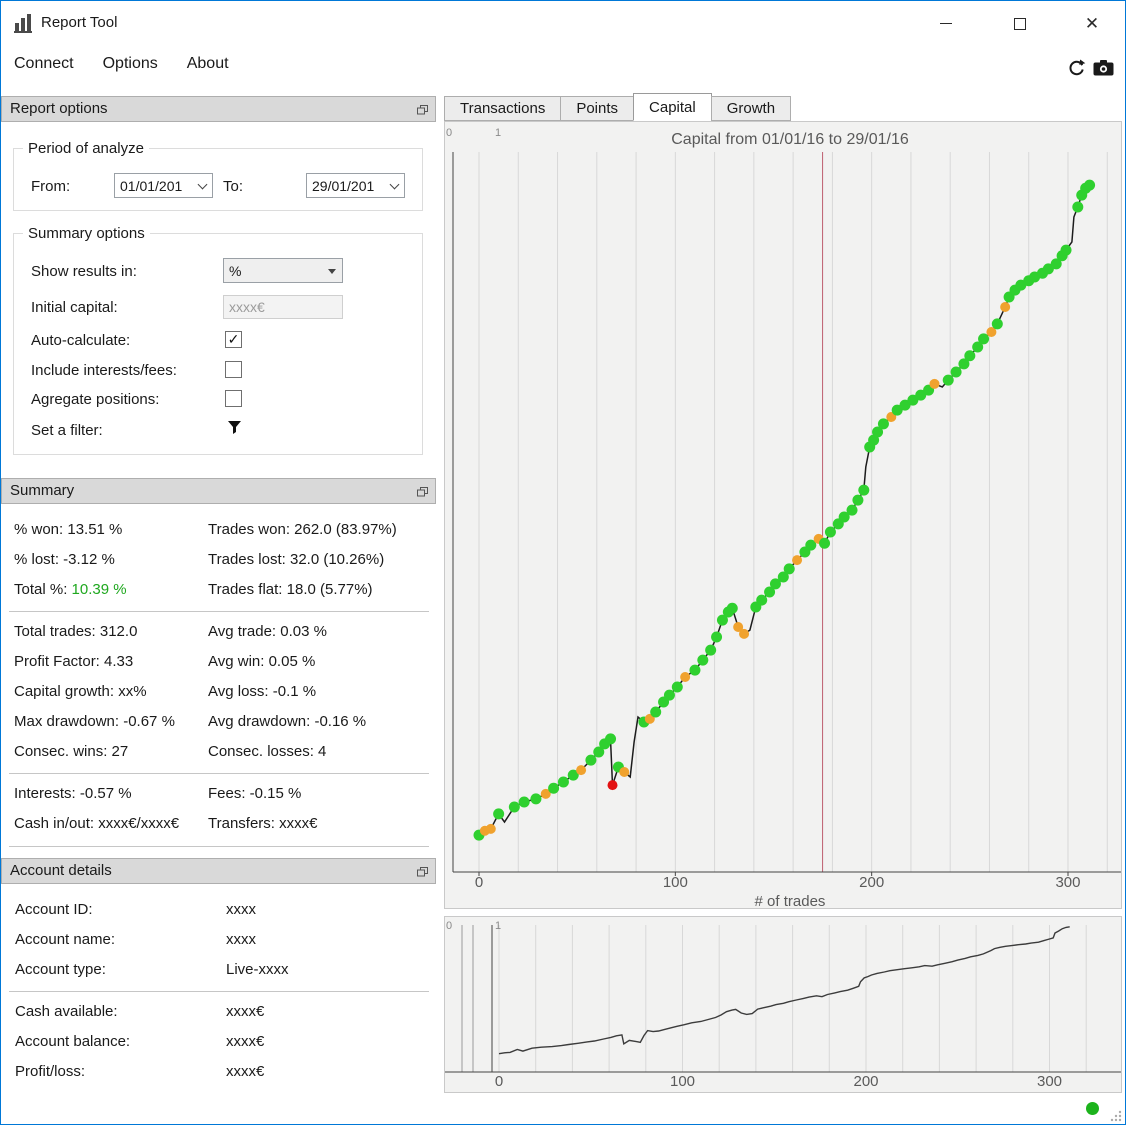 The height and width of the screenshot is (1125, 1126). I want to click on to-date-combobox: 29/01/201, so click(355, 185).